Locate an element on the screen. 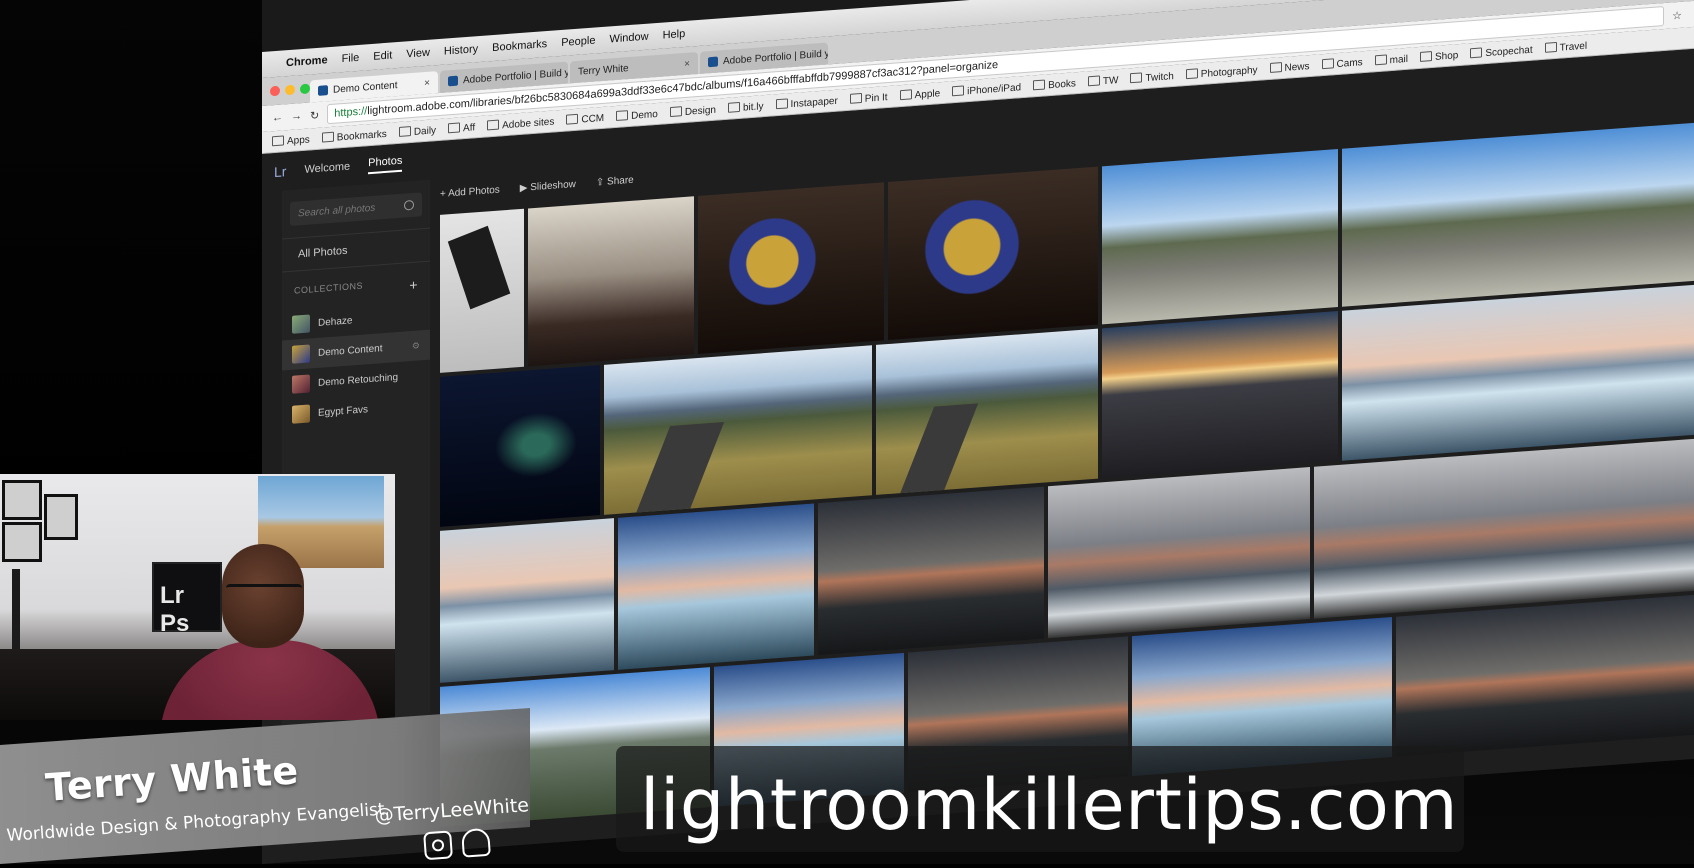  forward-icon: → is located at coordinates (296, 116).